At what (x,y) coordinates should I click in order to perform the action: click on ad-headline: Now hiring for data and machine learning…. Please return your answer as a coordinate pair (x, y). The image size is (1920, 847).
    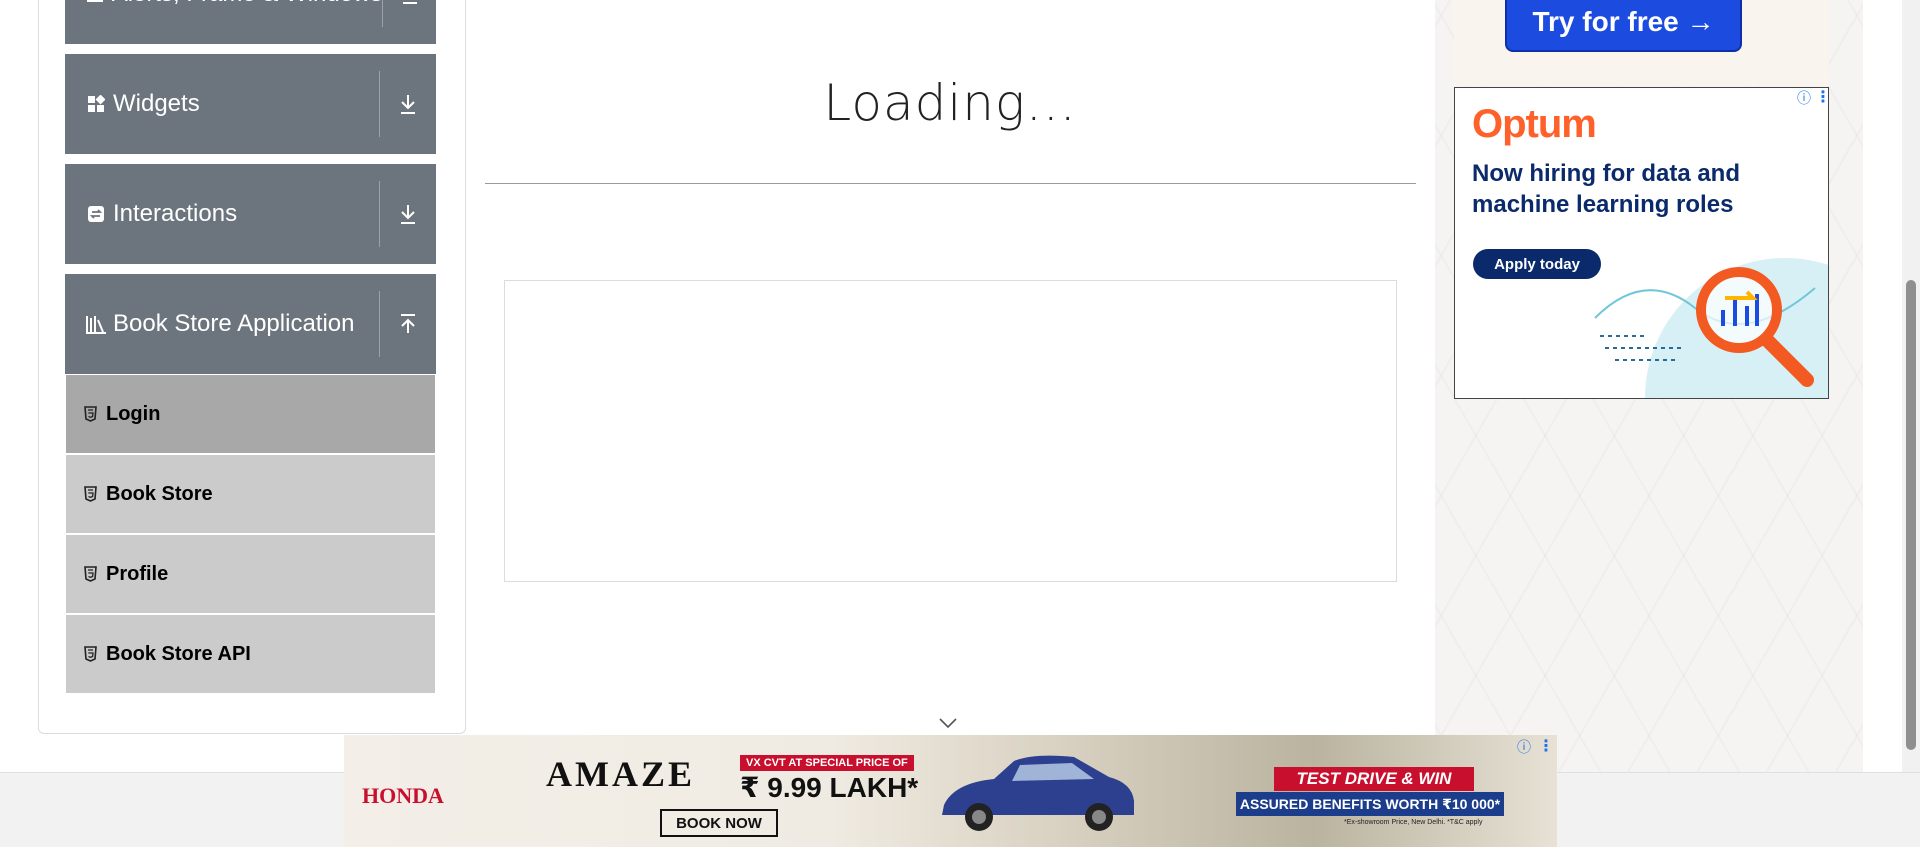
    Looking at the image, I should click on (1606, 189).